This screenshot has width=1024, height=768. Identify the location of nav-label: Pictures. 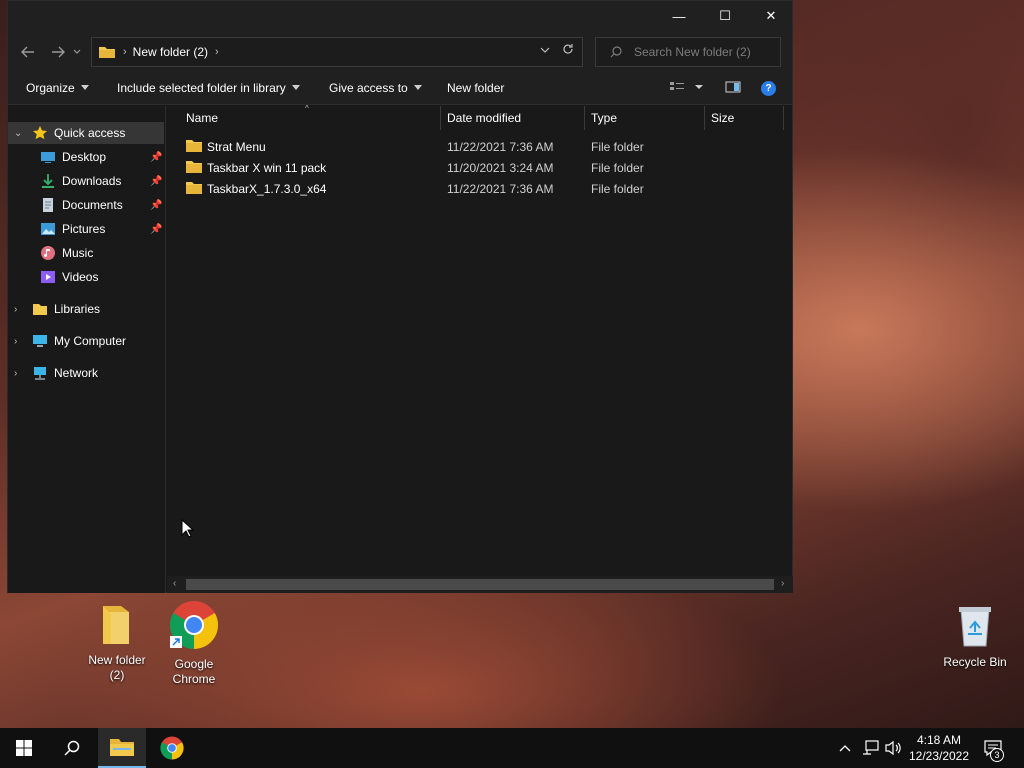
(84, 229).